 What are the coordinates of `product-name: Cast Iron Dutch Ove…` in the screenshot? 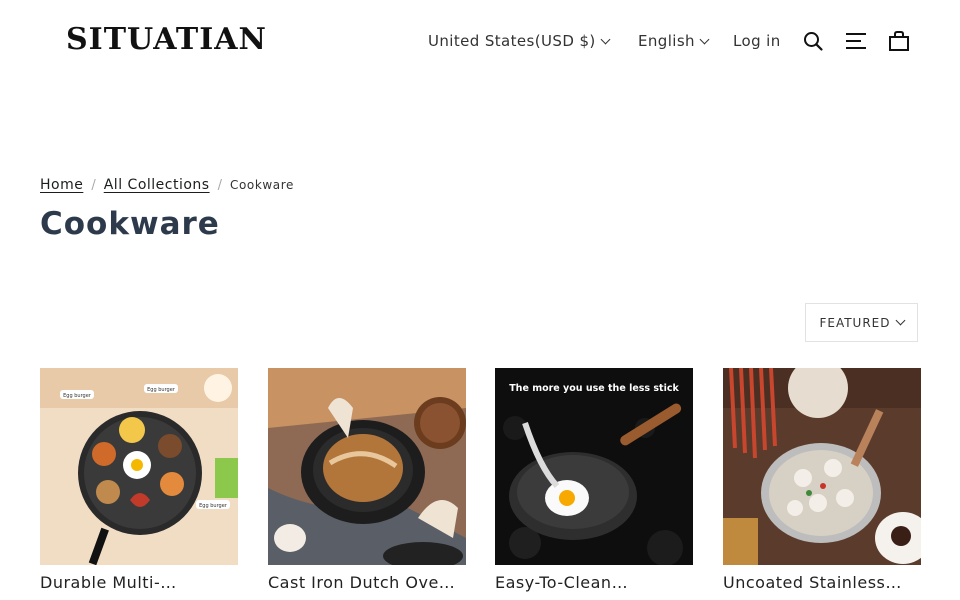 It's located at (367, 582).